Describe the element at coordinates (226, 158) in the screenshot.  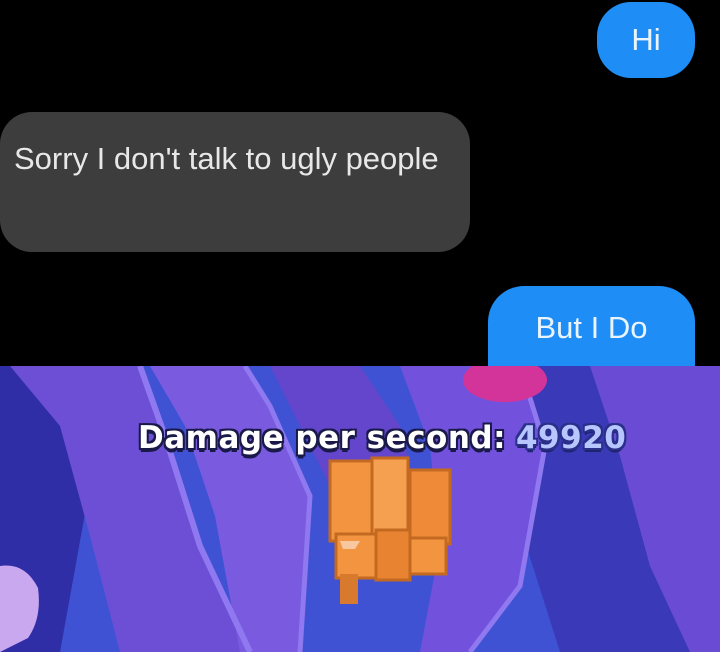
I see `message-text: Sorry I don't talk to ugly people` at that location.